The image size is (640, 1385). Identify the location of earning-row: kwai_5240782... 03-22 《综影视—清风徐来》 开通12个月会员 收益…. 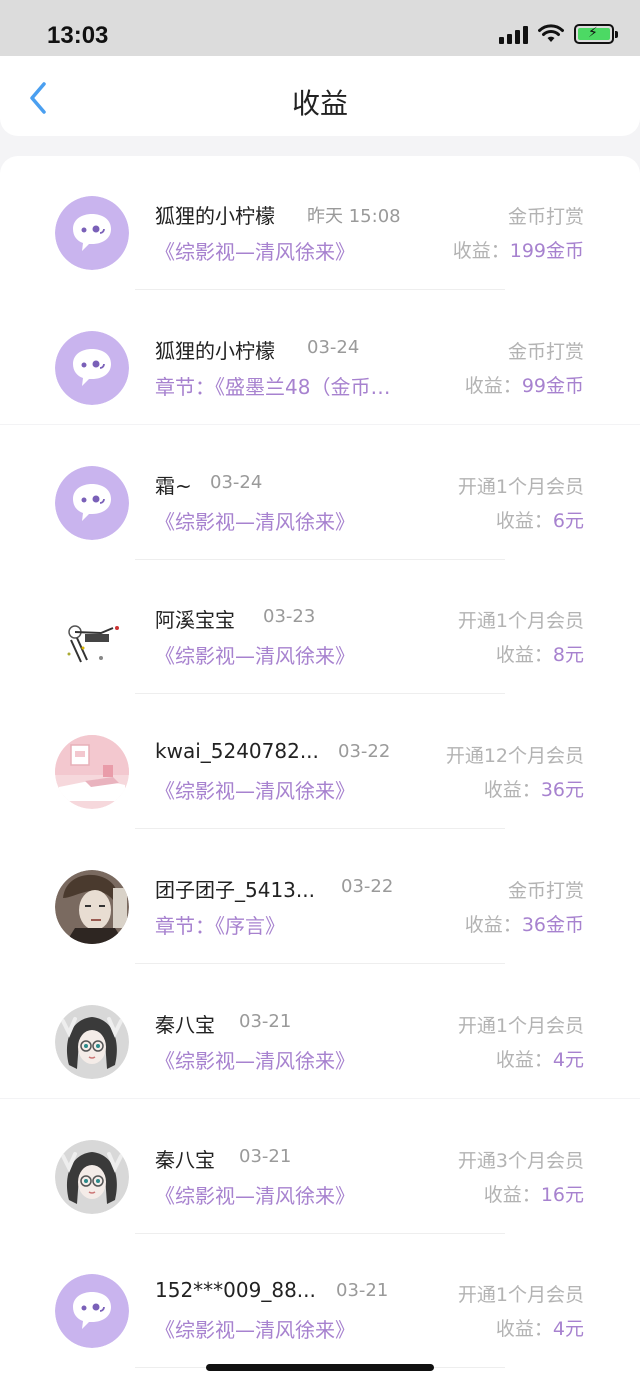
(320, 762).